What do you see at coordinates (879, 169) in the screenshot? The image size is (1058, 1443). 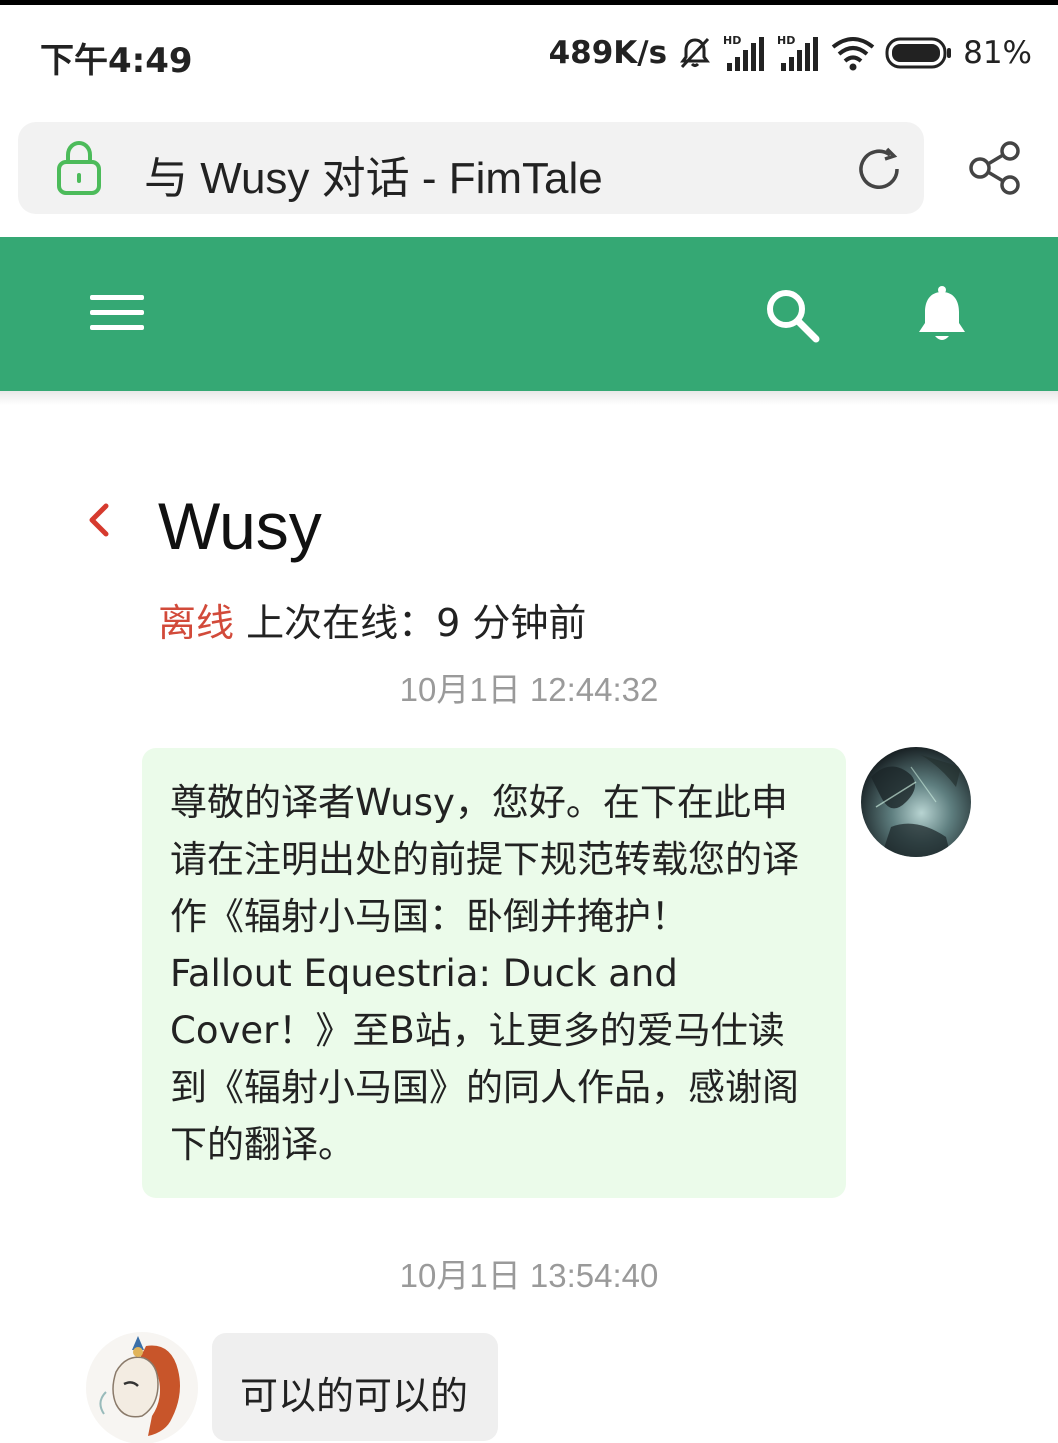 I see `reload-icon` at bounding box center [879, 169].